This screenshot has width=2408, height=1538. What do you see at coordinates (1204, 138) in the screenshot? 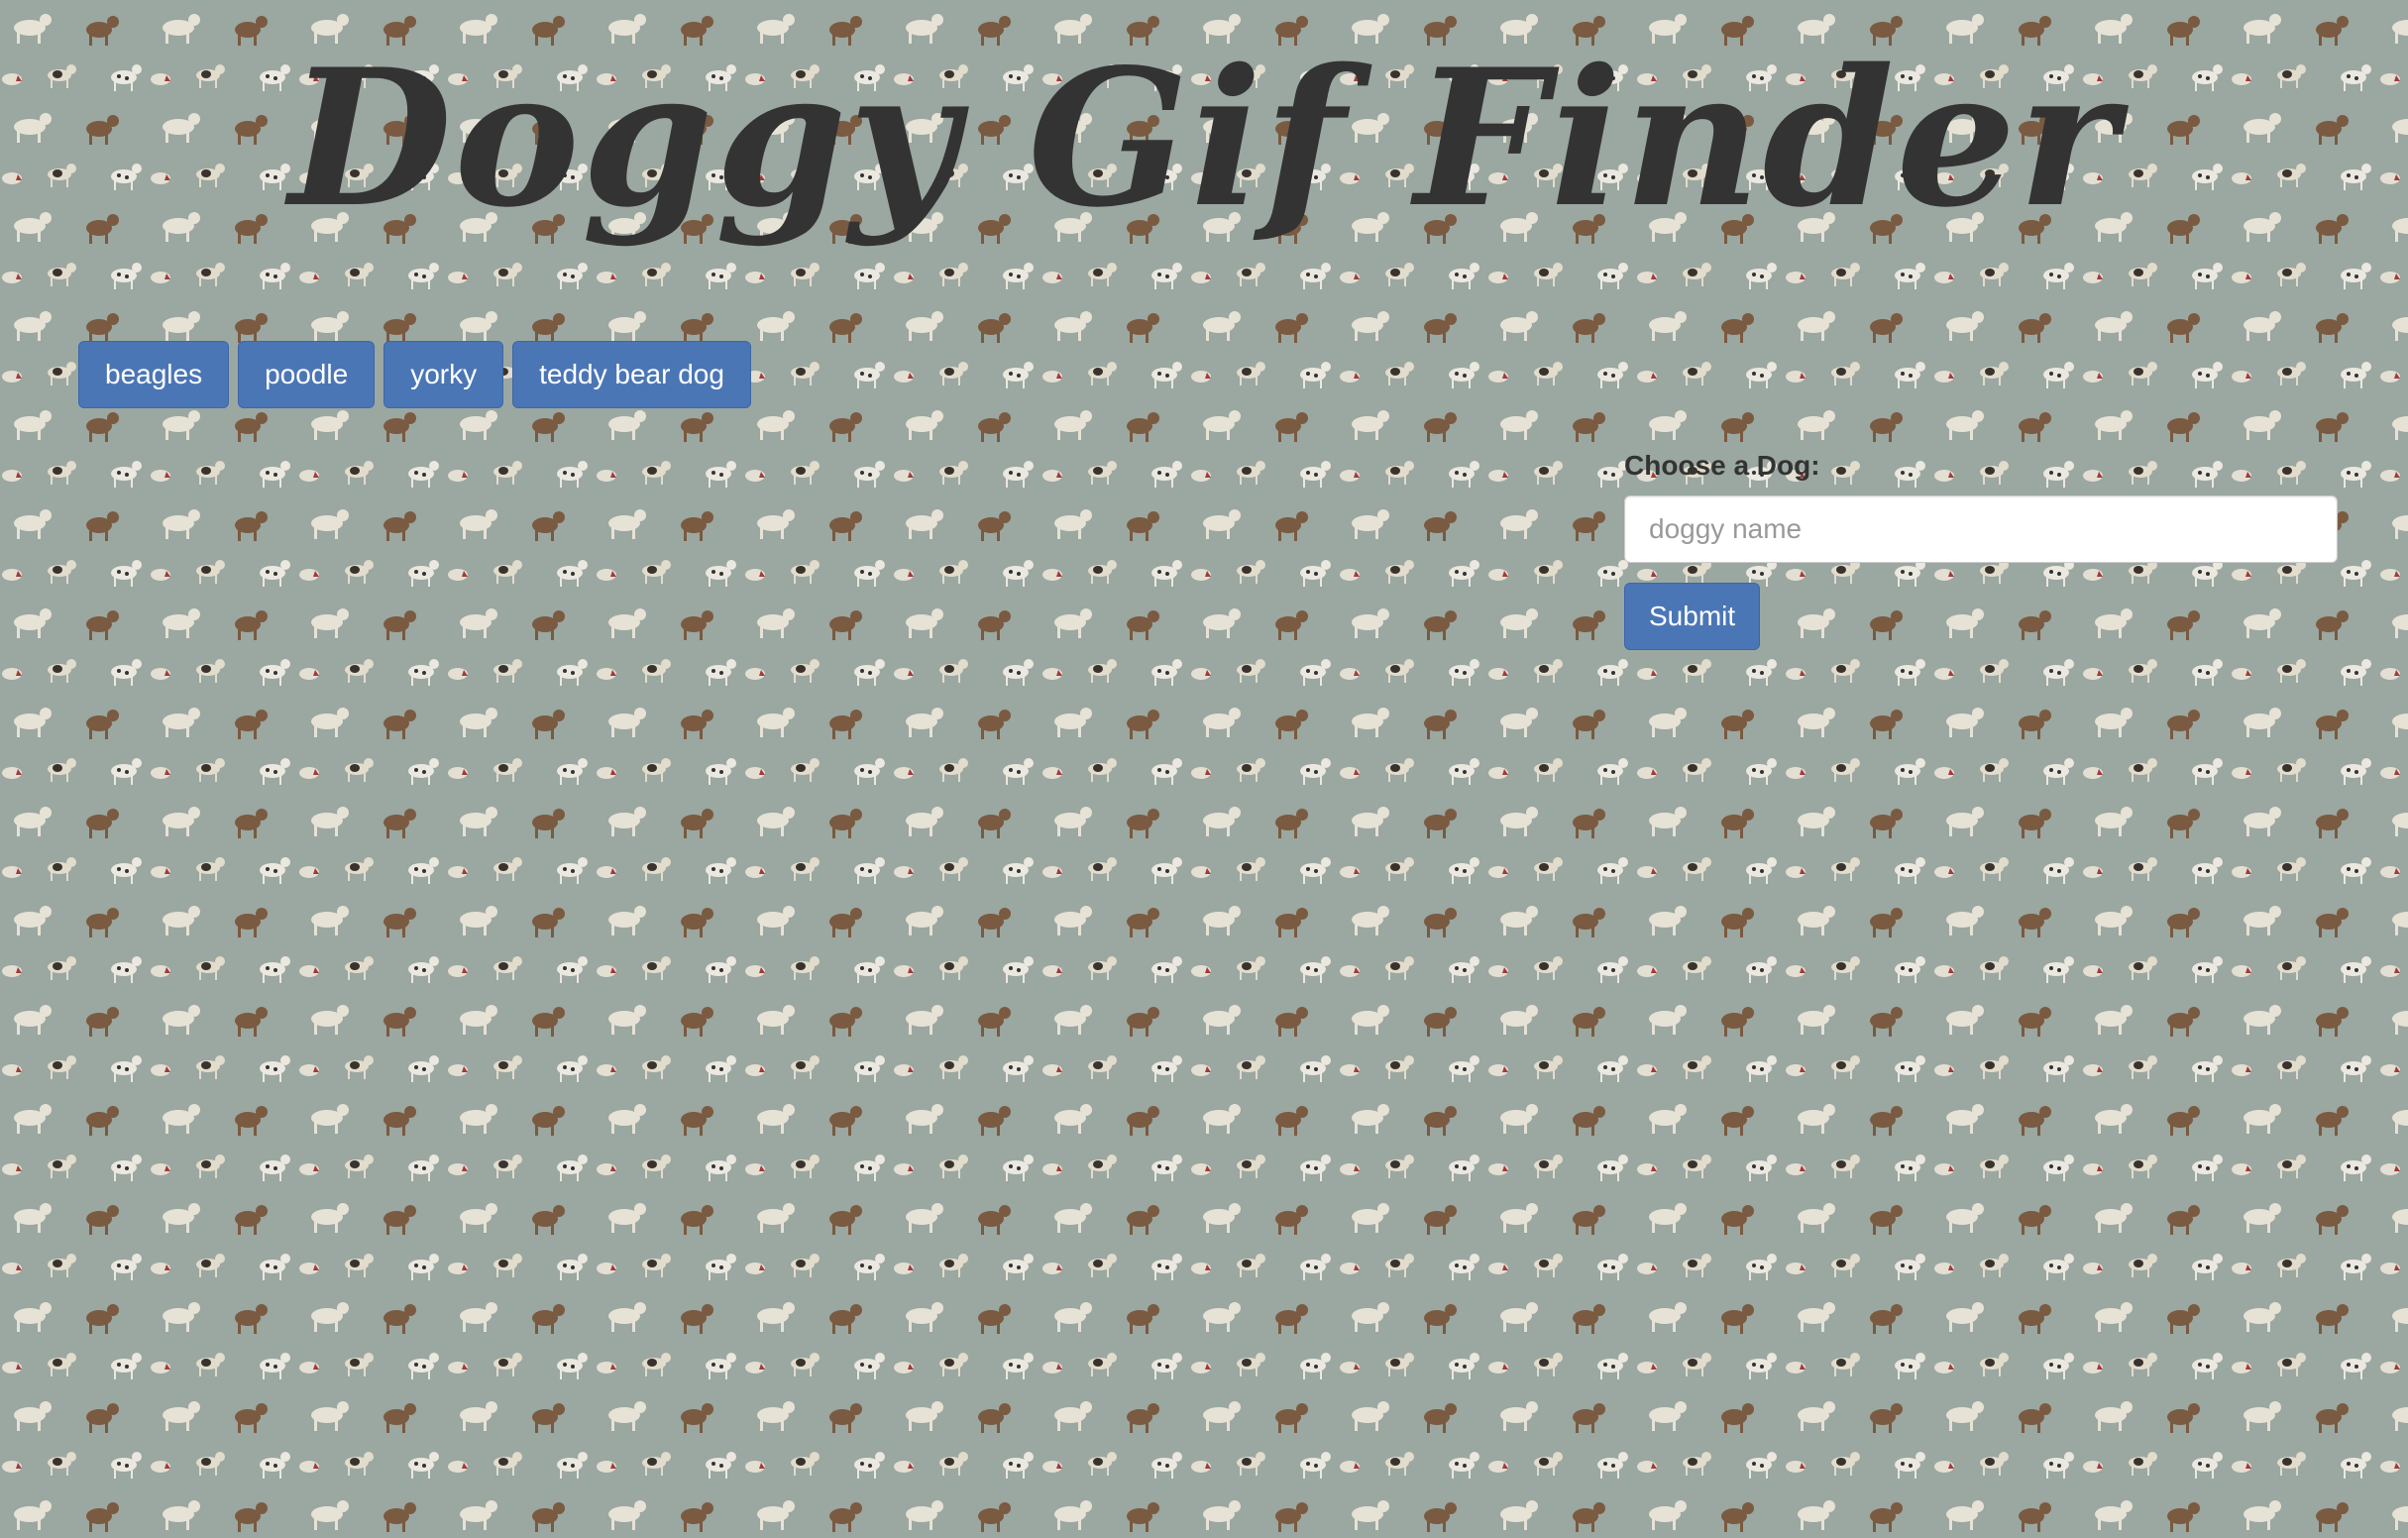
I see `page-title: Doggy Gif Finder` at bounding box center [1204, 138].